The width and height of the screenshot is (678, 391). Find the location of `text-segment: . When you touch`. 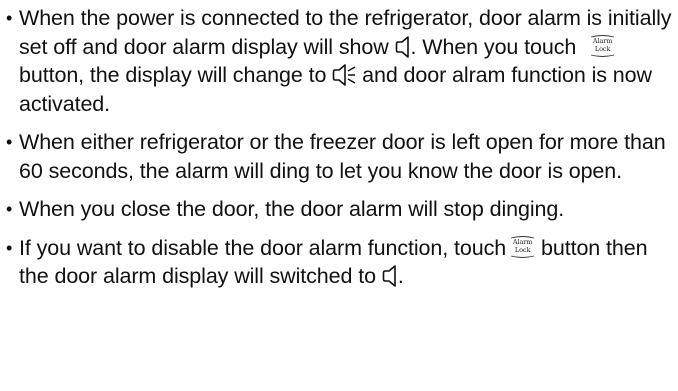

text-segment: . When you touch is located at coordinates (493, 46).